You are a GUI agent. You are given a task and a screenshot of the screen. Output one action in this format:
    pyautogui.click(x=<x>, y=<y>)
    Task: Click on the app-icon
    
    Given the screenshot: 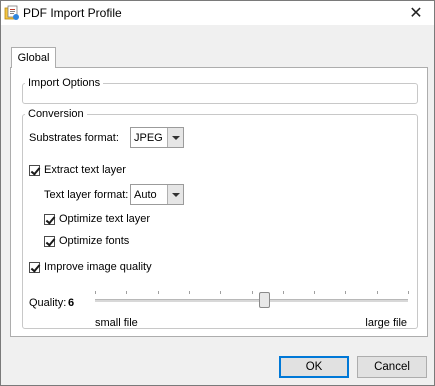 What is the action you would take?
    pyautogui.click(x=12, y=13)
    